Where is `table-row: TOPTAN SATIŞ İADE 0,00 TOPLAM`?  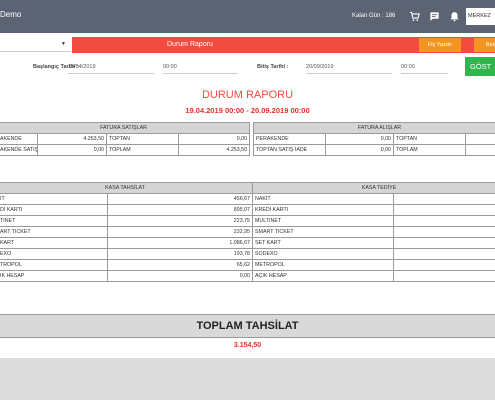 table-row: TOPTAN SATIŞ İADE 0,00 TOPLAM is located at coordinates (374, 150).